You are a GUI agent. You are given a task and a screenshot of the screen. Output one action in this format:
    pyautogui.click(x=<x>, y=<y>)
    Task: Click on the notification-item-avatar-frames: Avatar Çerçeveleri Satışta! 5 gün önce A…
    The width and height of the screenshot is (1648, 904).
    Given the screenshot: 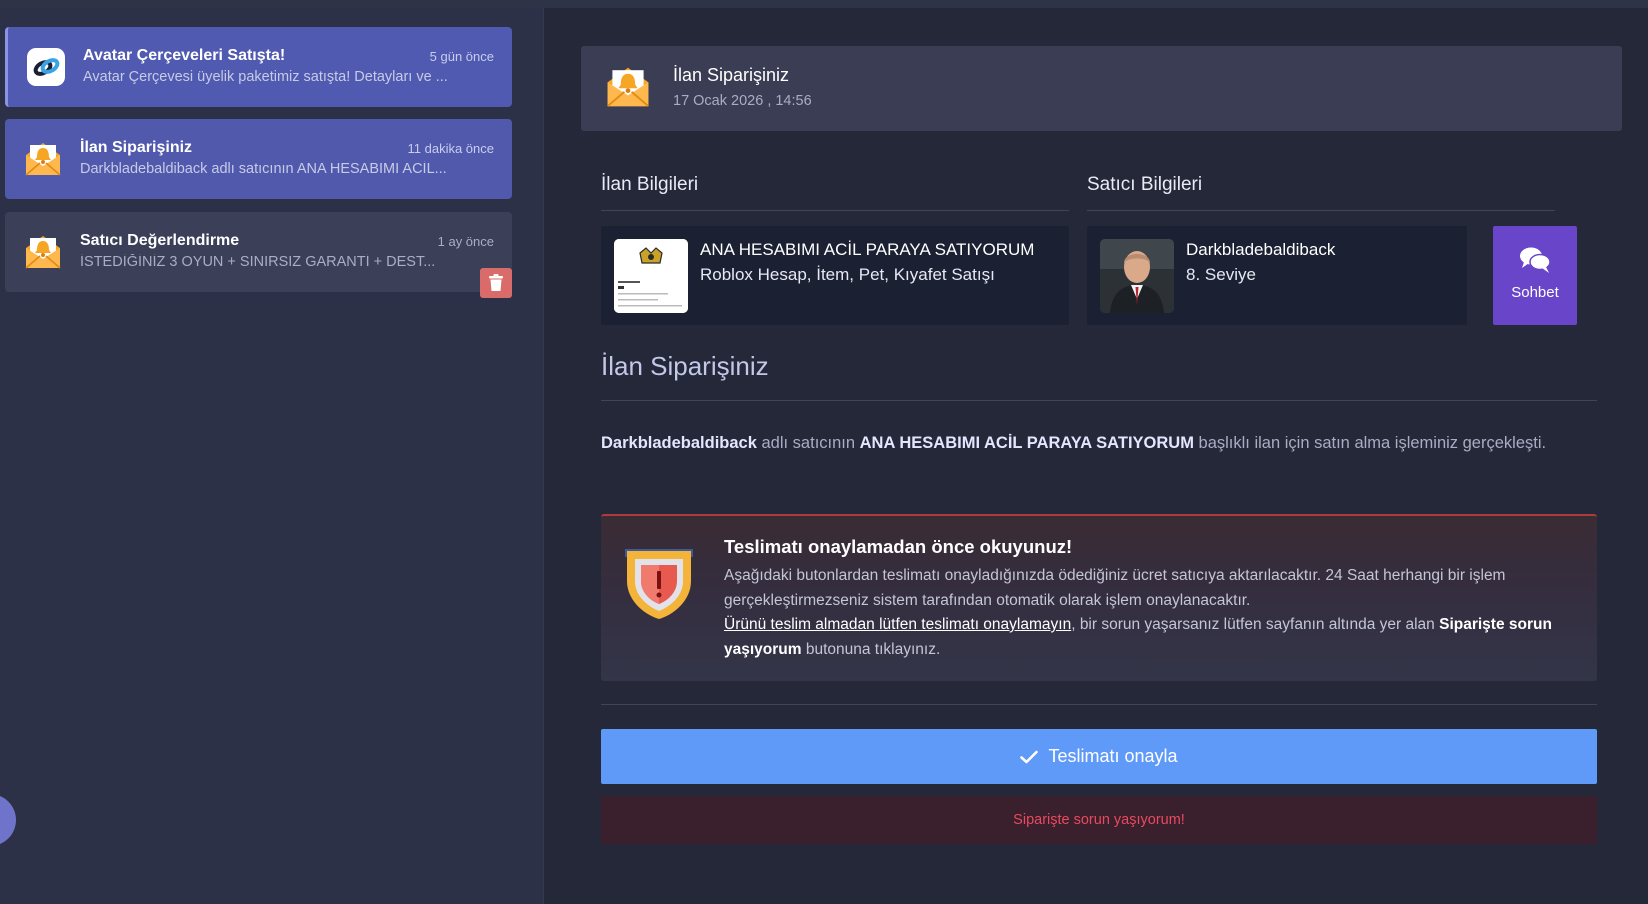 What is the action you would take?
    pyautogui.click(x=258, y=67)
    